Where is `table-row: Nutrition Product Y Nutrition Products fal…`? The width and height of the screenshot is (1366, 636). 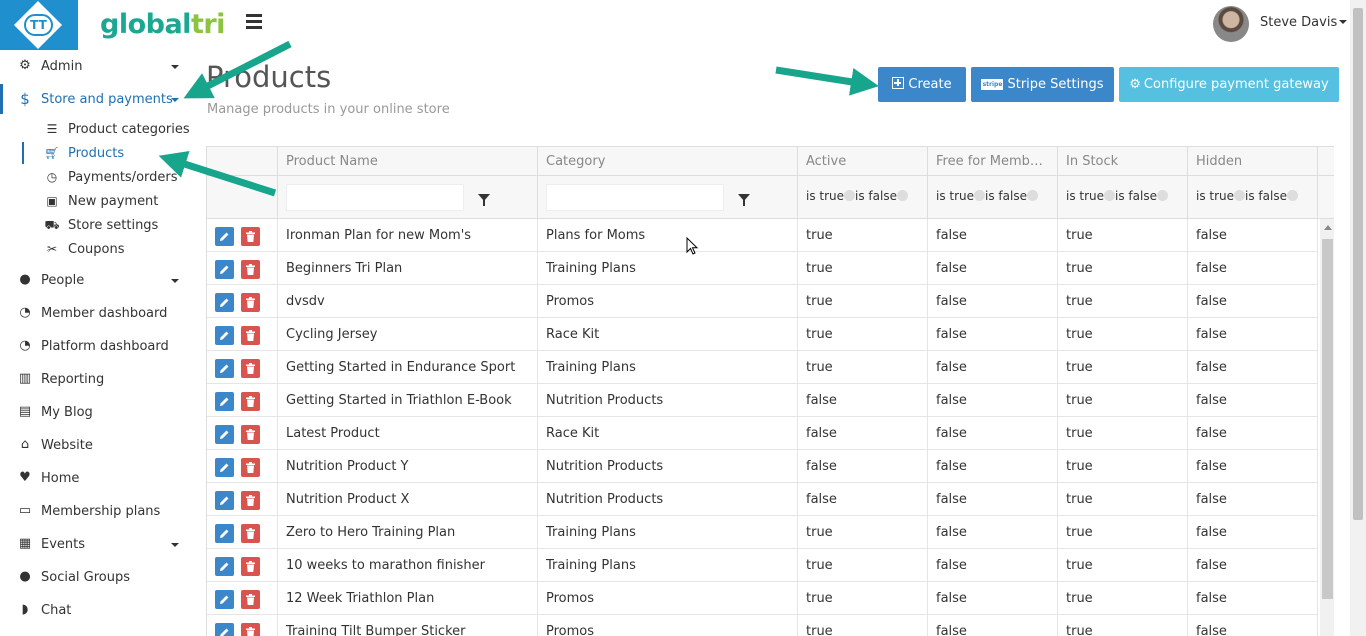
table-row: Nutrition Product Y Nutrition Products fal… is located at coordinates (762, 466).